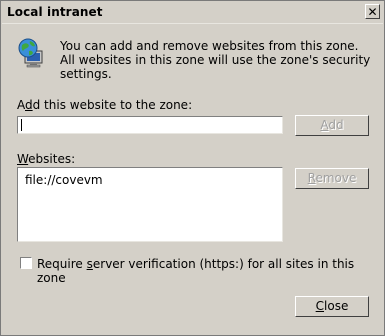 The width and height of the screenshot is (385, 336). I want to click on websites-label-accelerator: W, so click(23, 159).